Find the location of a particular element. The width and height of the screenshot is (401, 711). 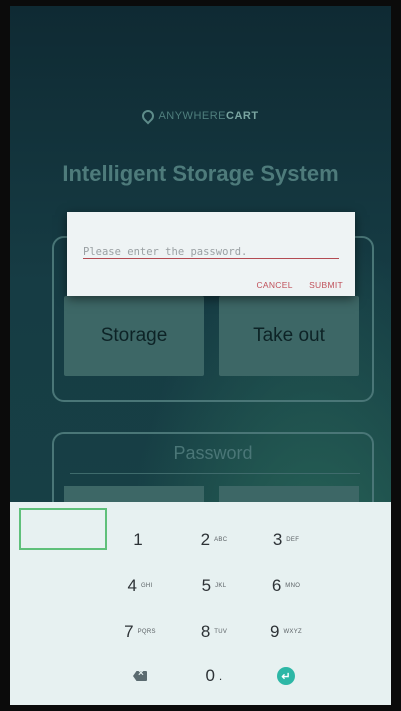

key-8: 8 TUV is located at coordinates (214, 632).